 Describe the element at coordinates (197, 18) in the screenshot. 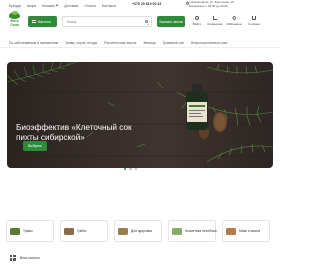

I see `user-icon` at that location.